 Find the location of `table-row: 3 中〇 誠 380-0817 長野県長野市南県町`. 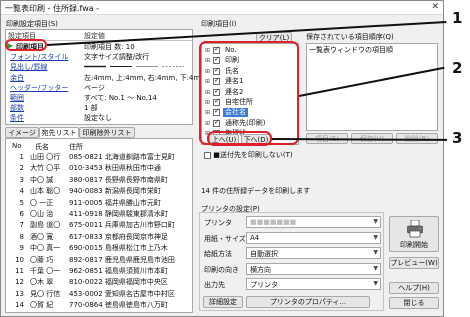

table-row: 3 中〇 誠 380-0817 長野県長野市南県町 is located at coordinates (103, 180).